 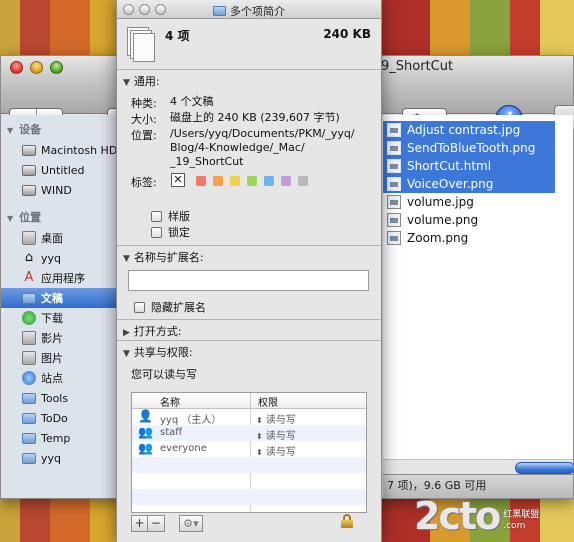 I want to click on tag-green-swatch, so click(x=252, y=181).